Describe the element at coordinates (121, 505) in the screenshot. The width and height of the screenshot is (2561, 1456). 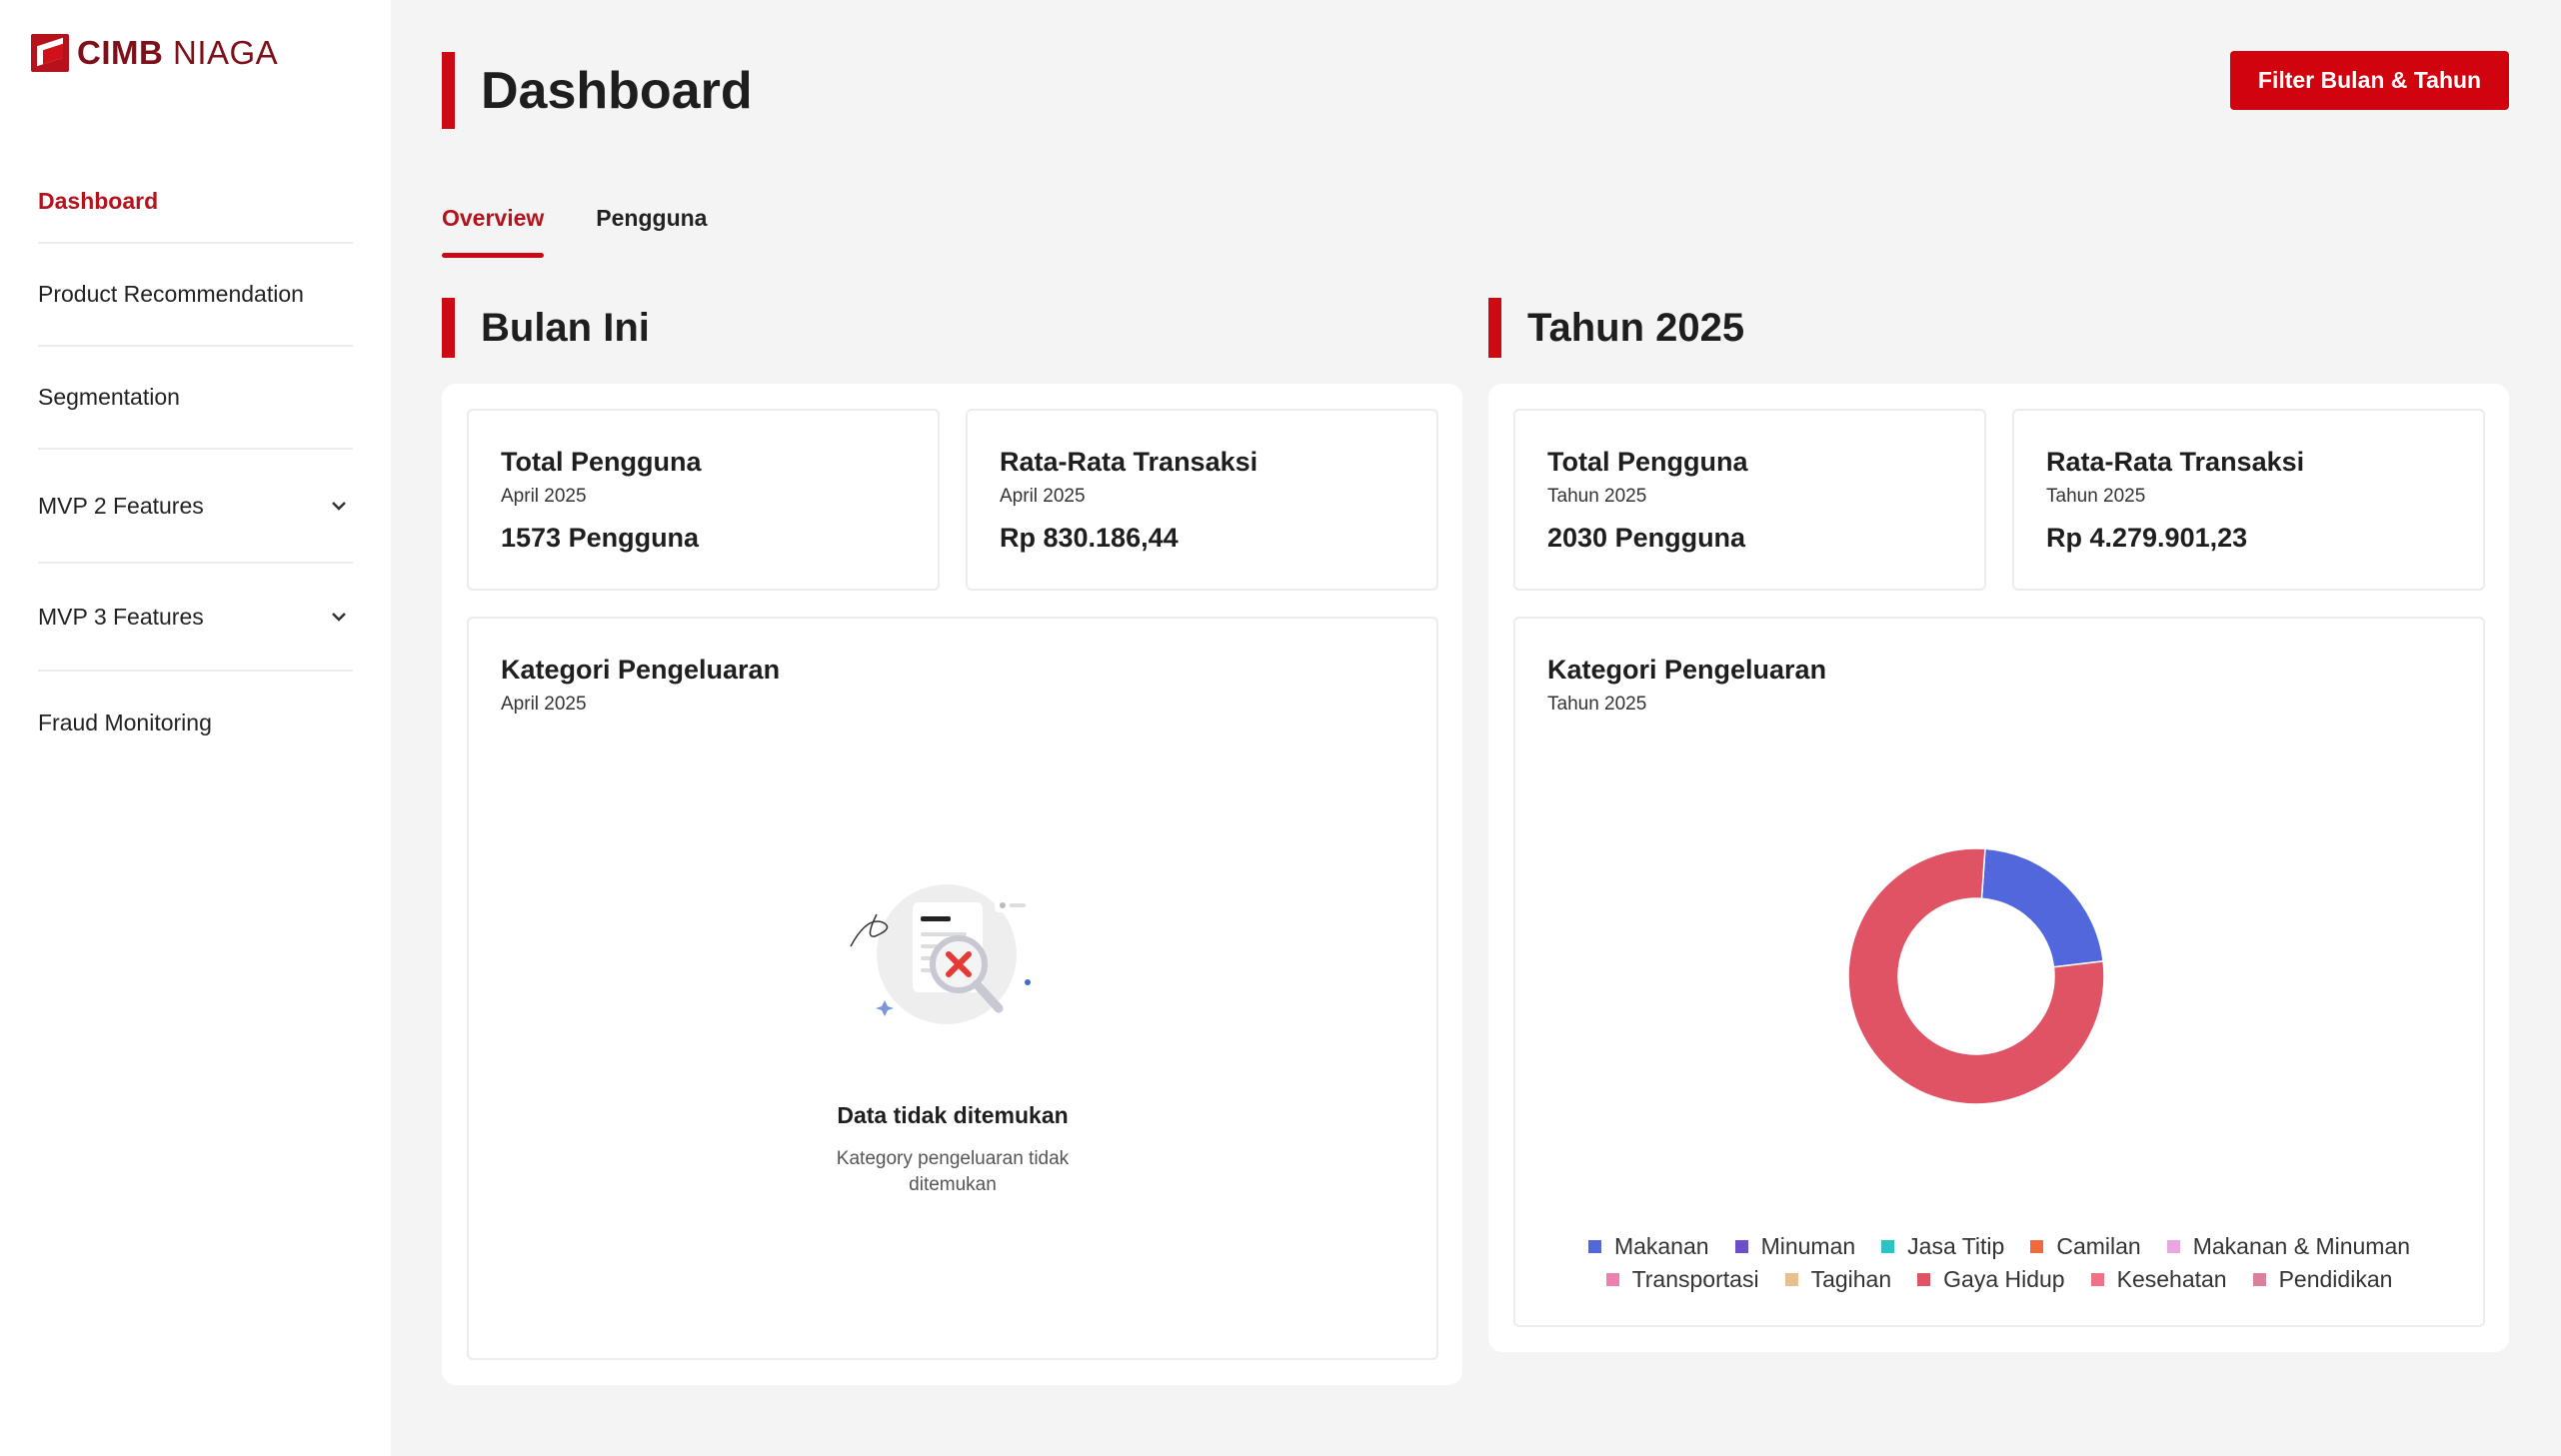
I see `sidebar-item-label: MVP 2 Features` at that location.